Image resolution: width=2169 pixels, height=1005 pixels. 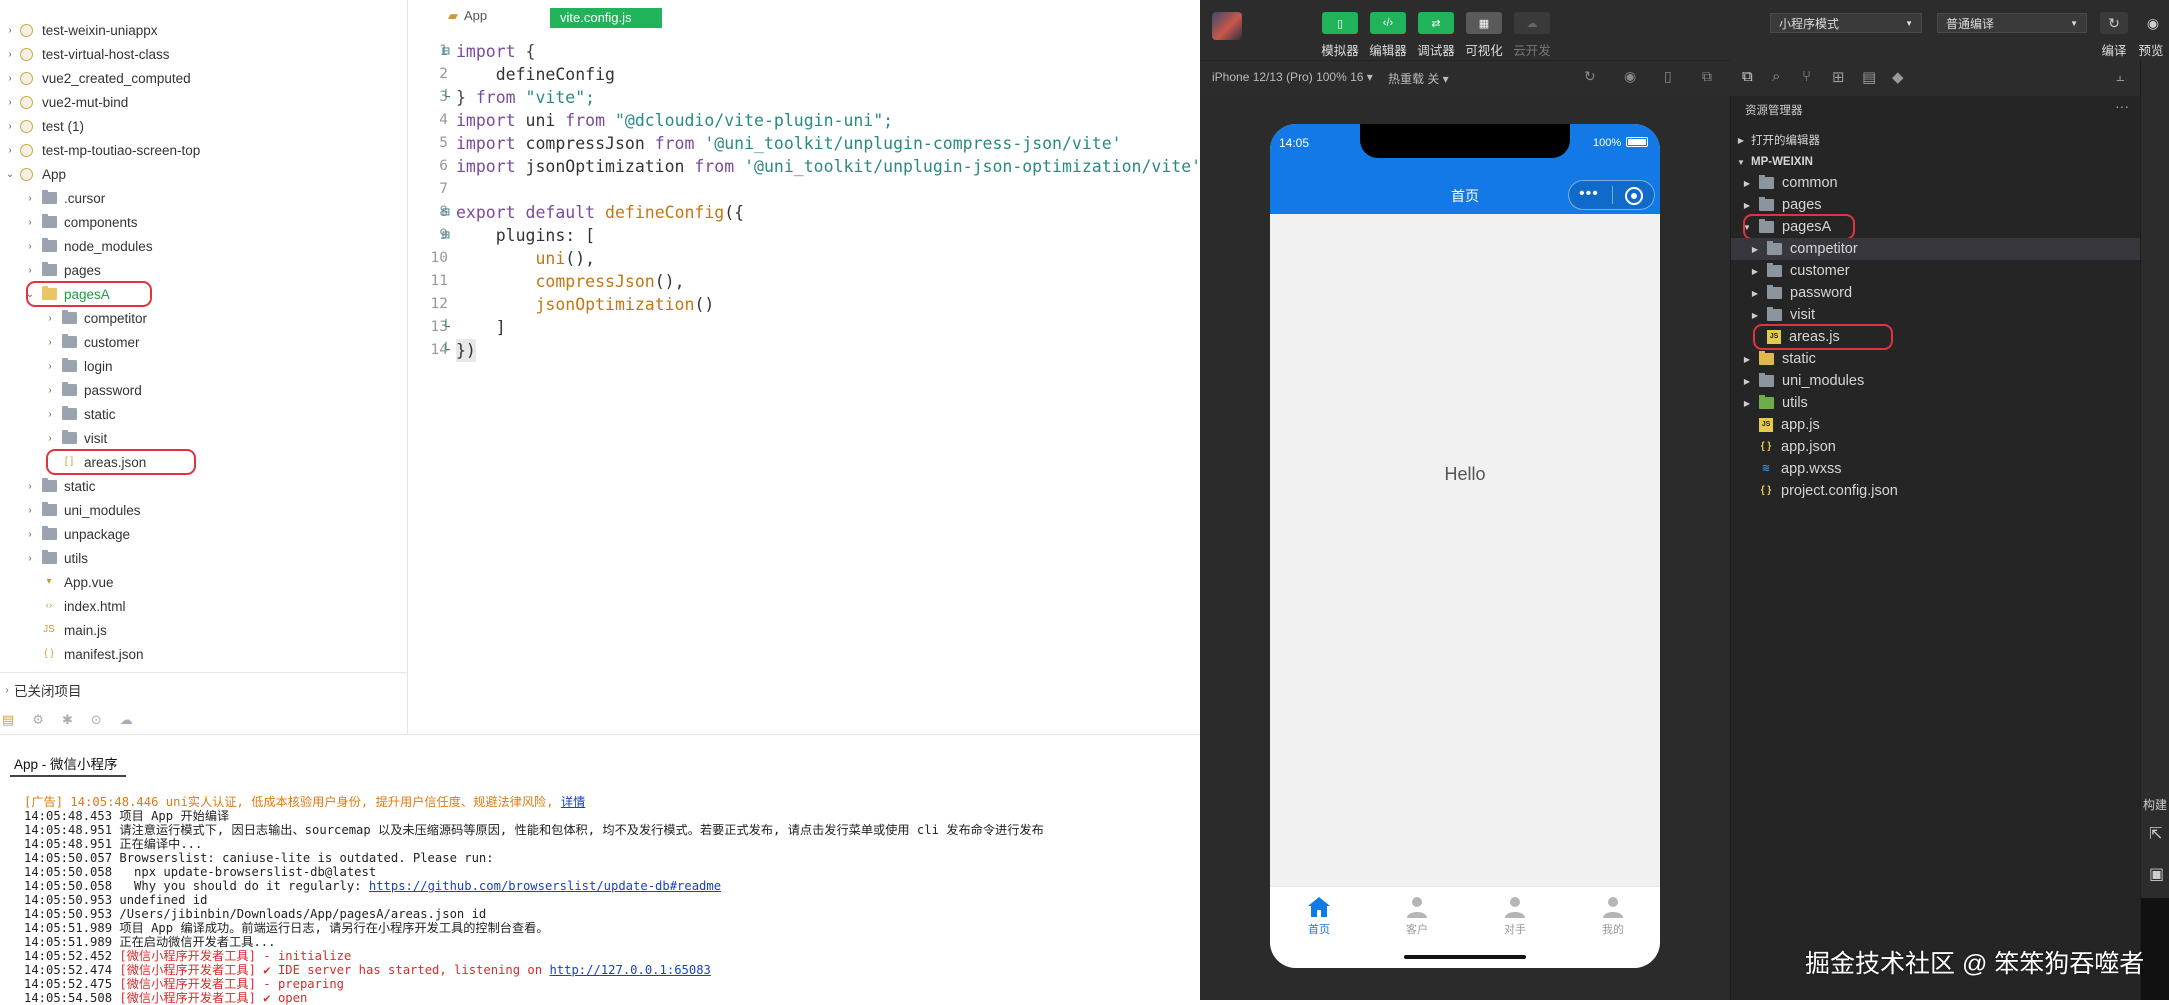 What do you see at coordinates (1936, 425) in the screenshot?
I see `explorer-item: JS app.js` at bounding box center [1936, 425].